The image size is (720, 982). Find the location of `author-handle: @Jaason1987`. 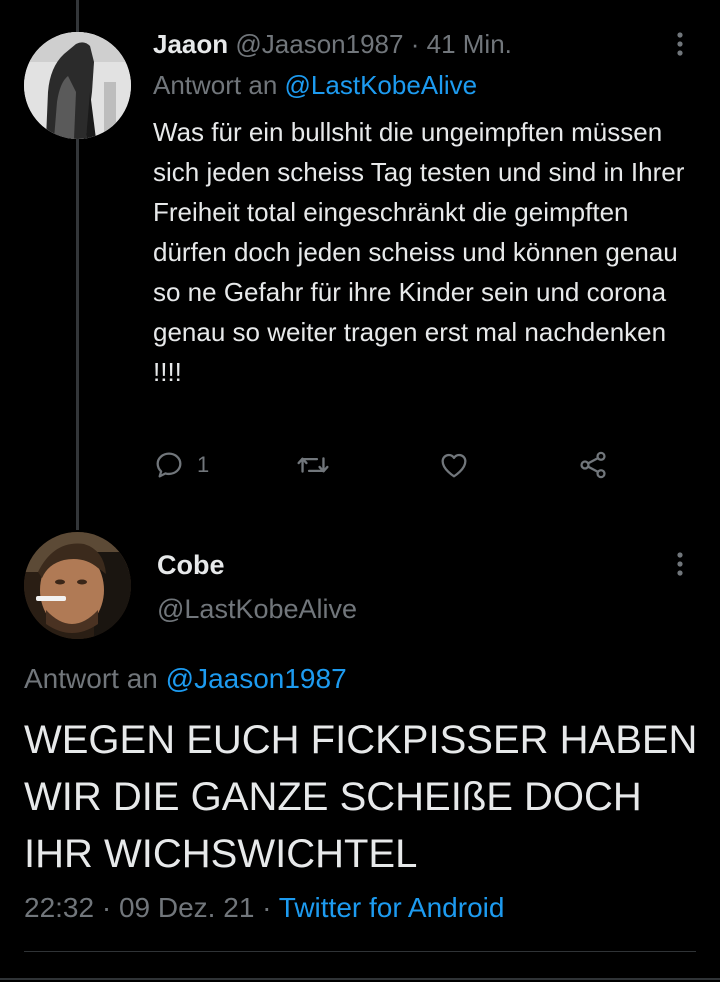

author-handle: @Jaason1987 is located at coordinates (319, 44).